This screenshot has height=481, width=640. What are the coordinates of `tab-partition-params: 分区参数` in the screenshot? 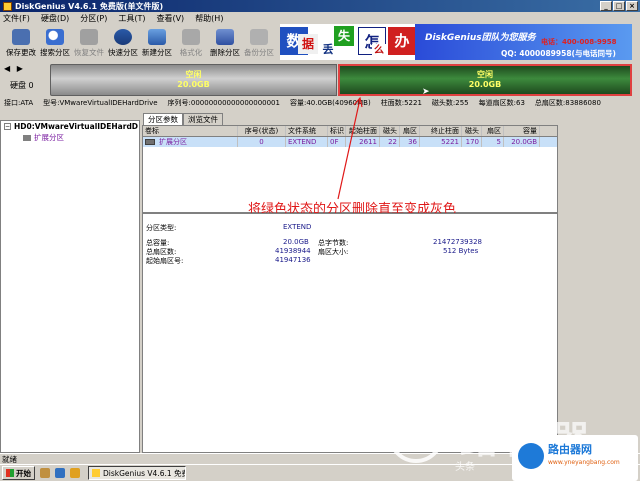 It's located at (163, 119).